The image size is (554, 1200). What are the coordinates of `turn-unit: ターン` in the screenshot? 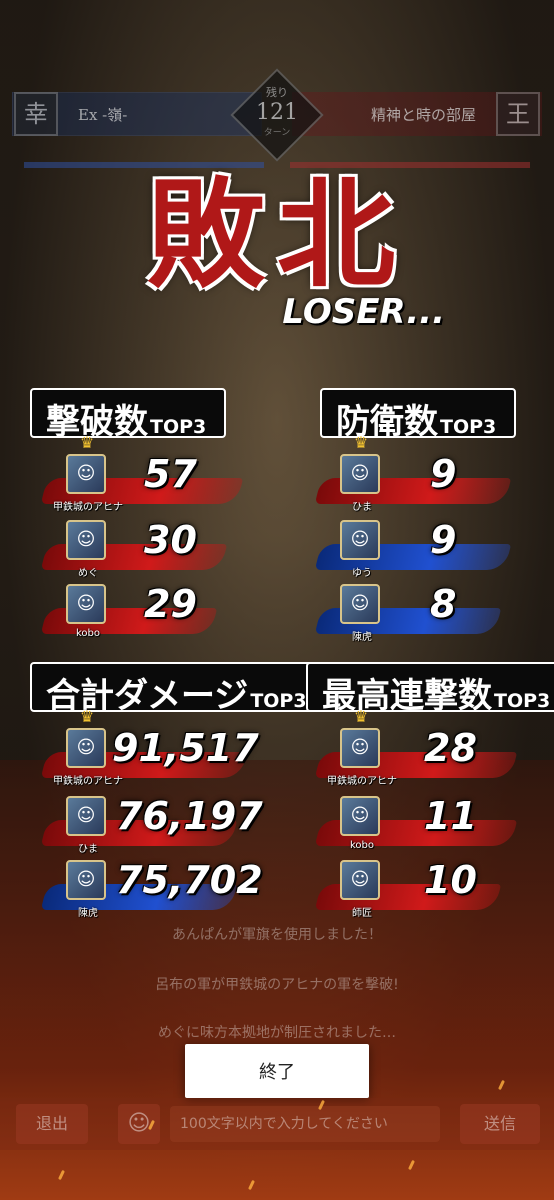 It's located at (277, 133).